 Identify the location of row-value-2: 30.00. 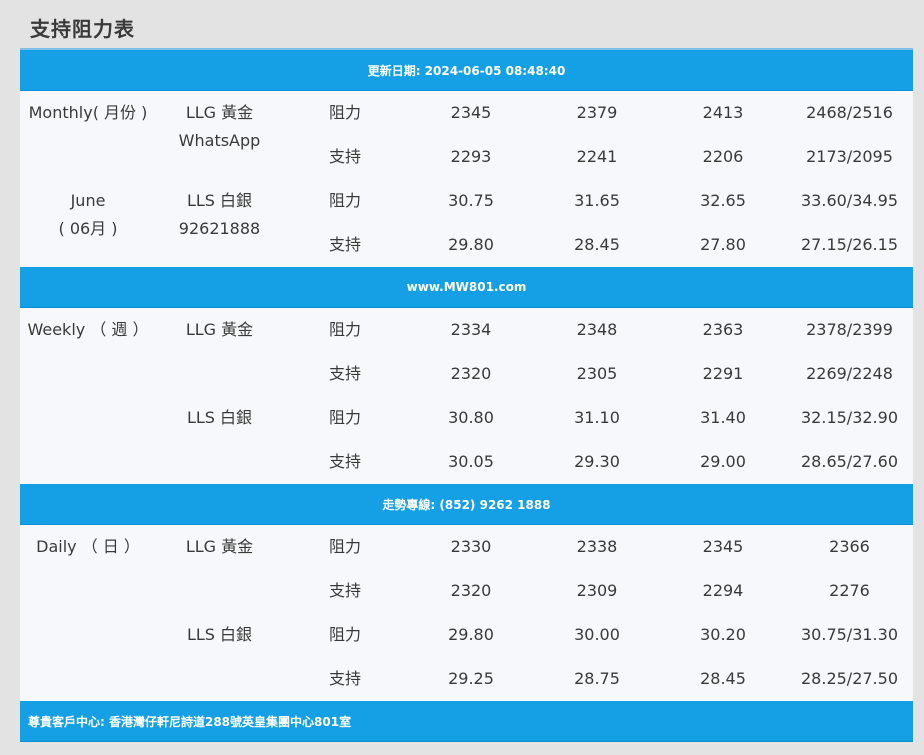
(597, 634).